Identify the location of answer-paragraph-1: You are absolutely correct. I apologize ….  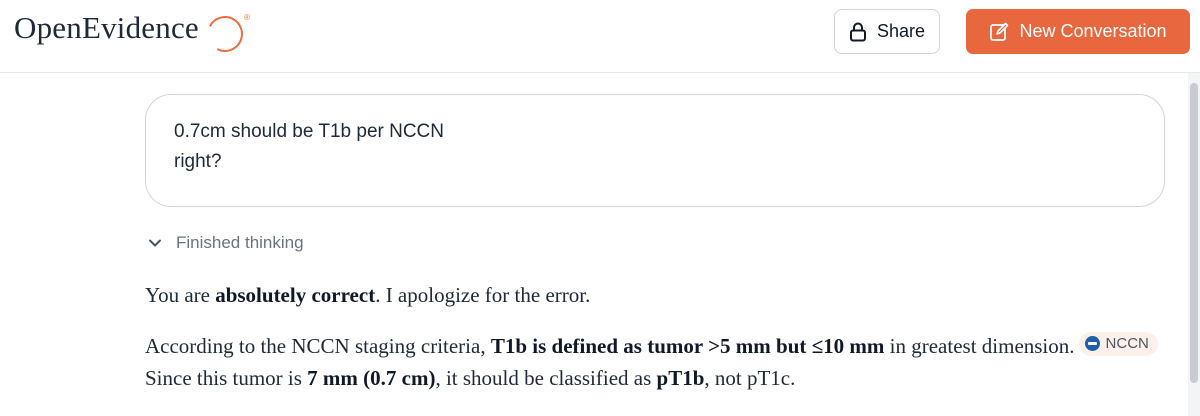
(665, 295).